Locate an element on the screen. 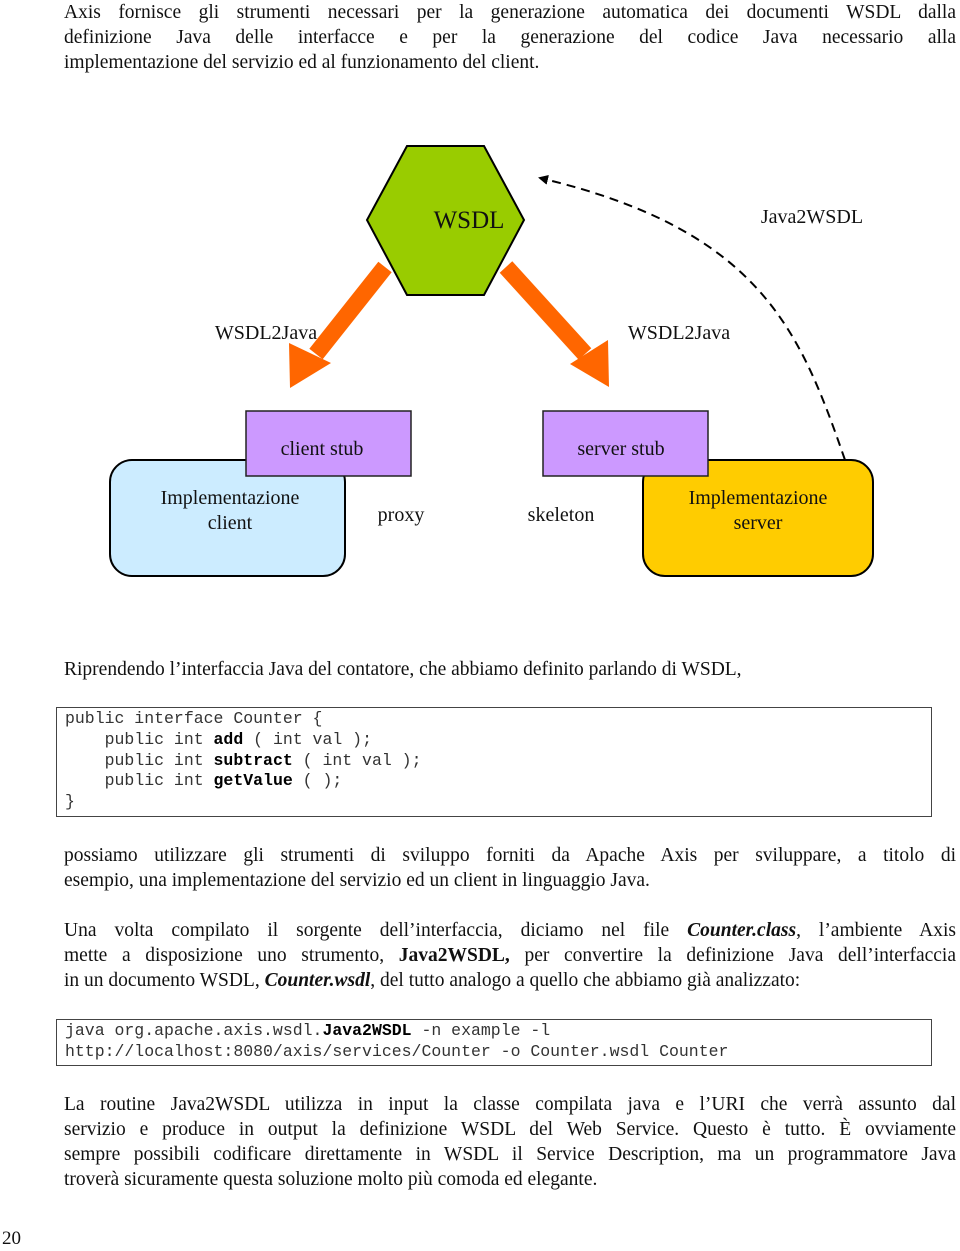 The width and height of the screenshot is (960, 1251). text: in un documento WSDL, is located at coordinates (164, 980).